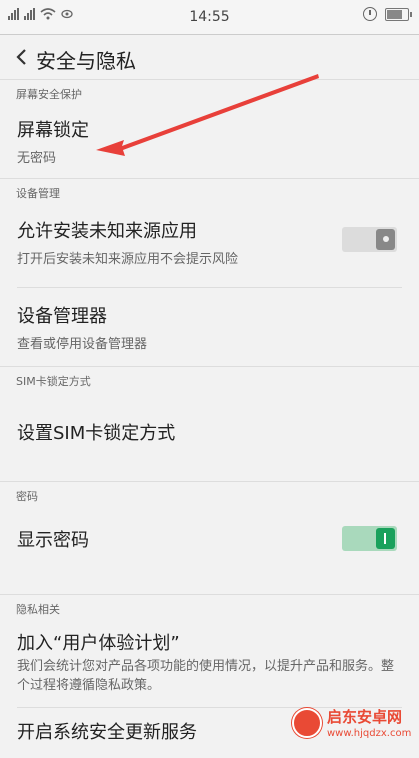  What do you see at coordinates (209, 551) in the screenshot?
I see `show-password-item: 显示密码` at bounding box center [209, 551].